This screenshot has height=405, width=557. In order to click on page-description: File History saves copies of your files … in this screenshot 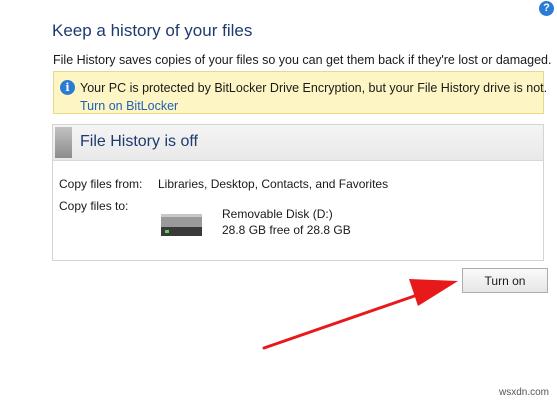, I will do `click(302, 60)`.